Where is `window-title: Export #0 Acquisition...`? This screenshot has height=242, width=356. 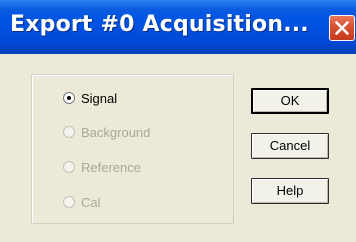 window-title: Export #0 Acquisition... is located at coordinates (159, 24).